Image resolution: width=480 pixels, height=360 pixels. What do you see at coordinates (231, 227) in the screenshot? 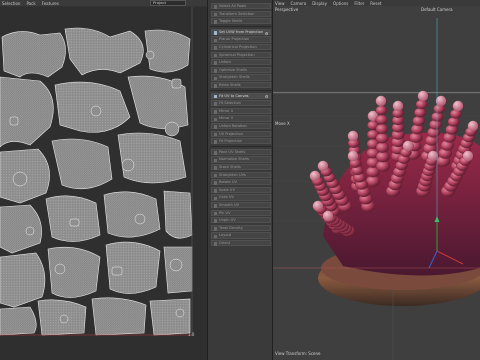
I see `tool-item-label: Texel Density` at bounding box center [231, 227].